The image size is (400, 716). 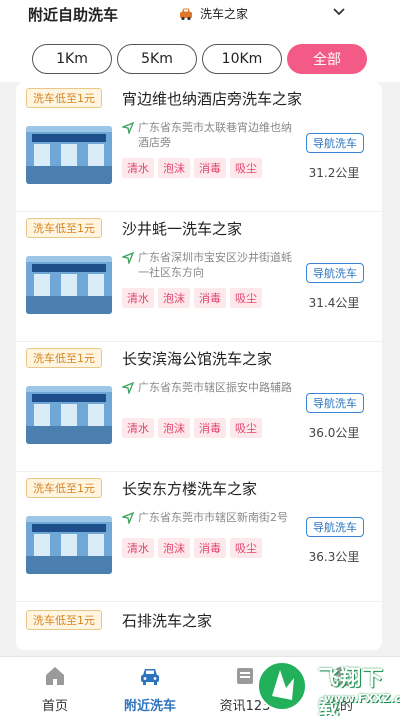 What do you see at coordinates (55, 676) in the screenshot?
I see `home-icon` at bounding box center [55, 676].